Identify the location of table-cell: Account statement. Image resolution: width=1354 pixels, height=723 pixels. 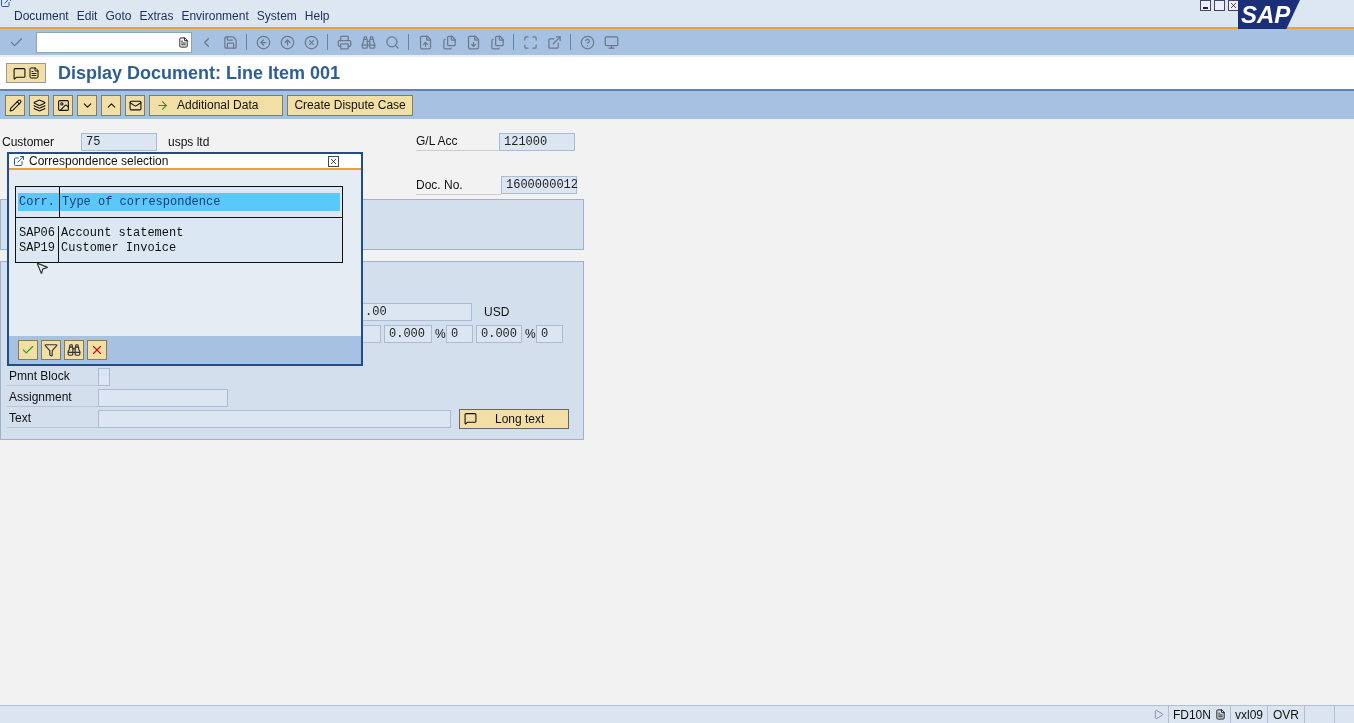
(201, 233).